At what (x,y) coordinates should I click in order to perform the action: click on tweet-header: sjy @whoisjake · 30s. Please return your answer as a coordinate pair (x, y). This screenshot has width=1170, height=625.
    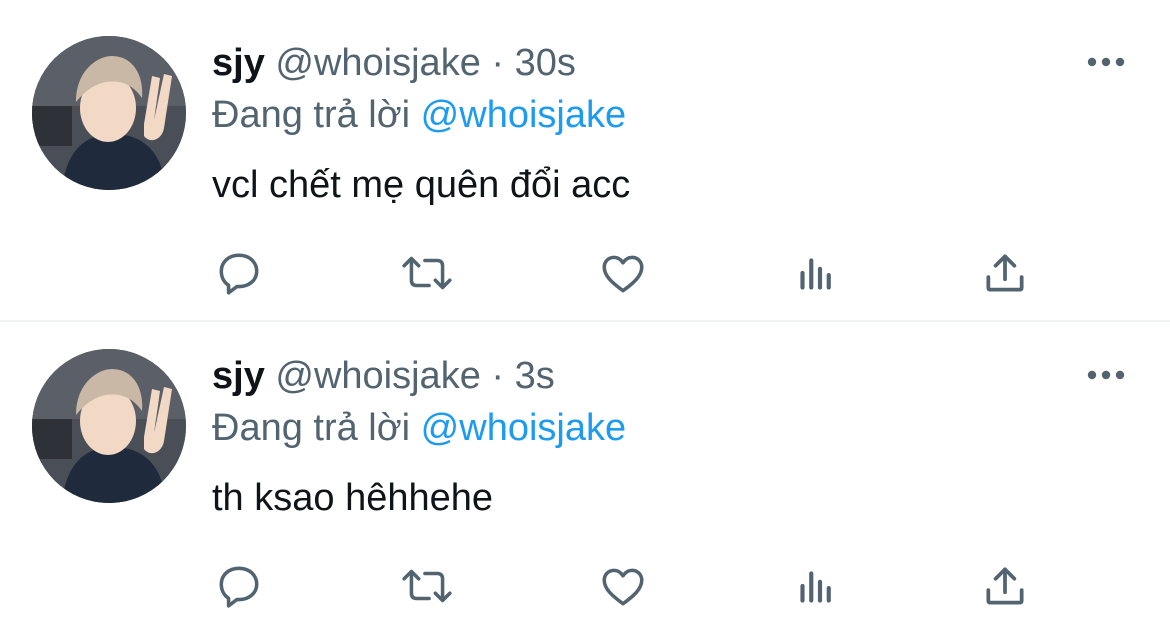
    Looking at the image, I should click on (394, 63).